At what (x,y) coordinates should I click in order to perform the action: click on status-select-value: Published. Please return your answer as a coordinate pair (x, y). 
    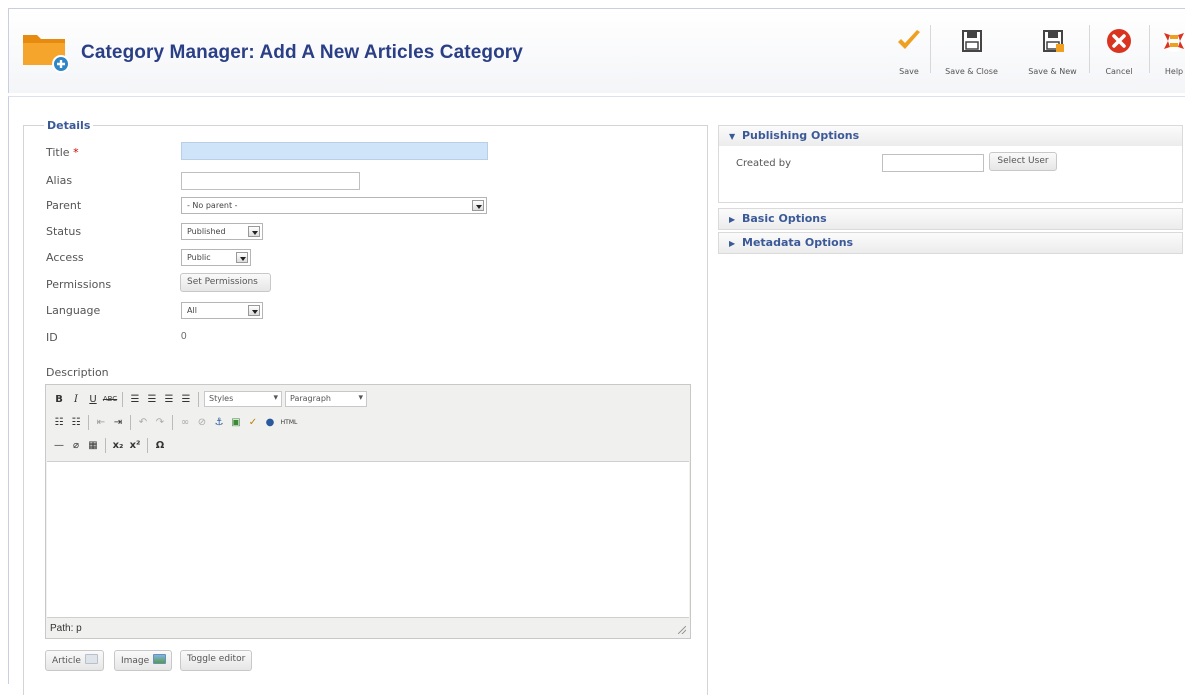
    Looking at the image, I should click on (206, 231).